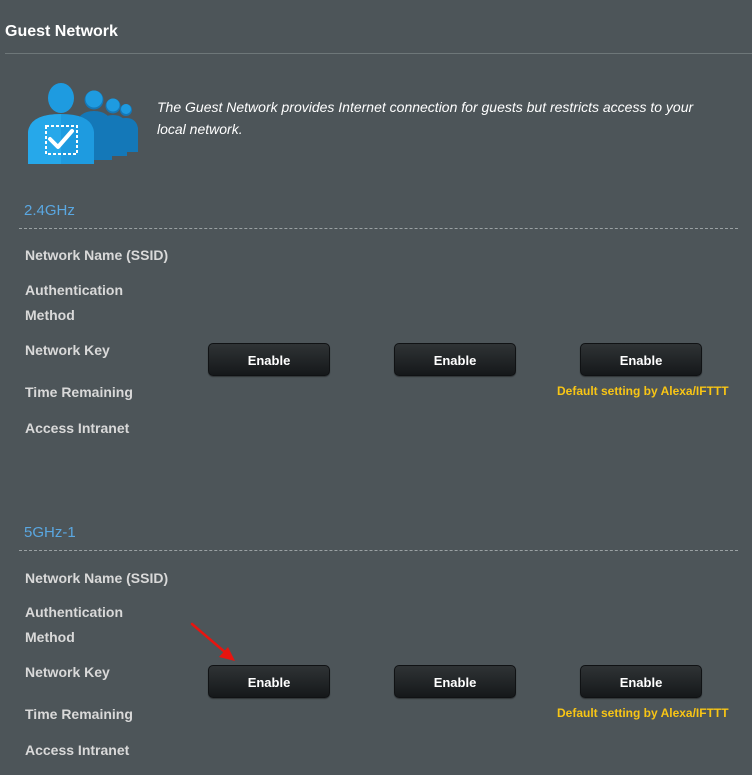  Describe the element at coordinates (61, 31) in the screenshot. I see `page-title: Guest Network` at that location.